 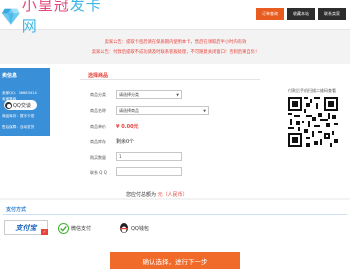 What do you see at coordinates (11, 16) in the screenshot?
I see `diamond-icon` at bounding box center [11, 16].